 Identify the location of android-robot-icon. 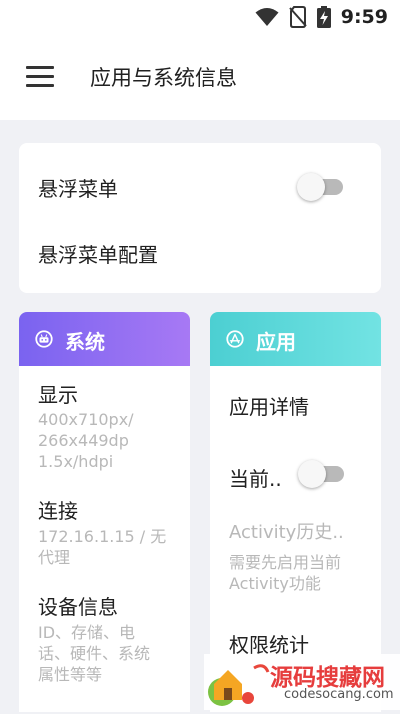
(44, 339).